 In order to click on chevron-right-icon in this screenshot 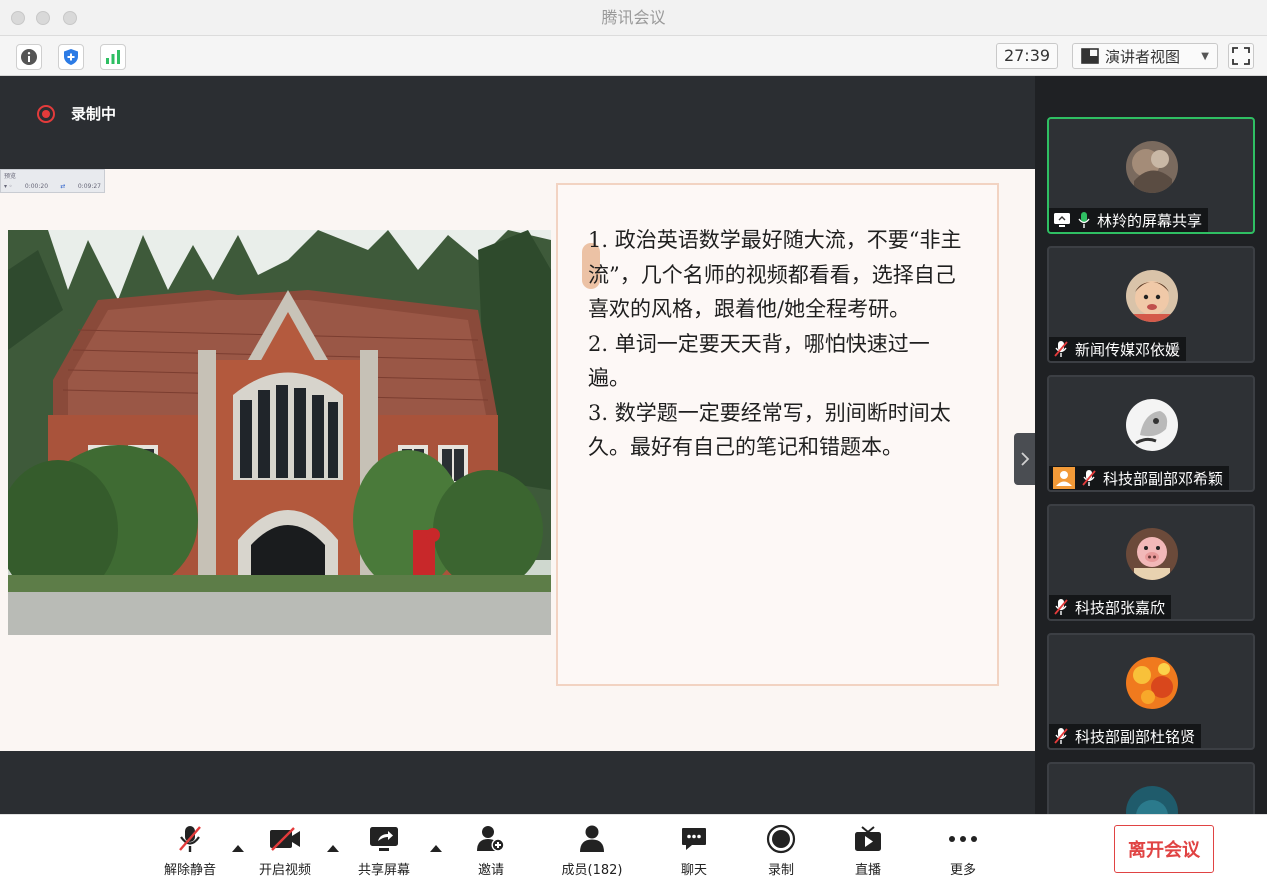, I will do `click(1024, 459)`.